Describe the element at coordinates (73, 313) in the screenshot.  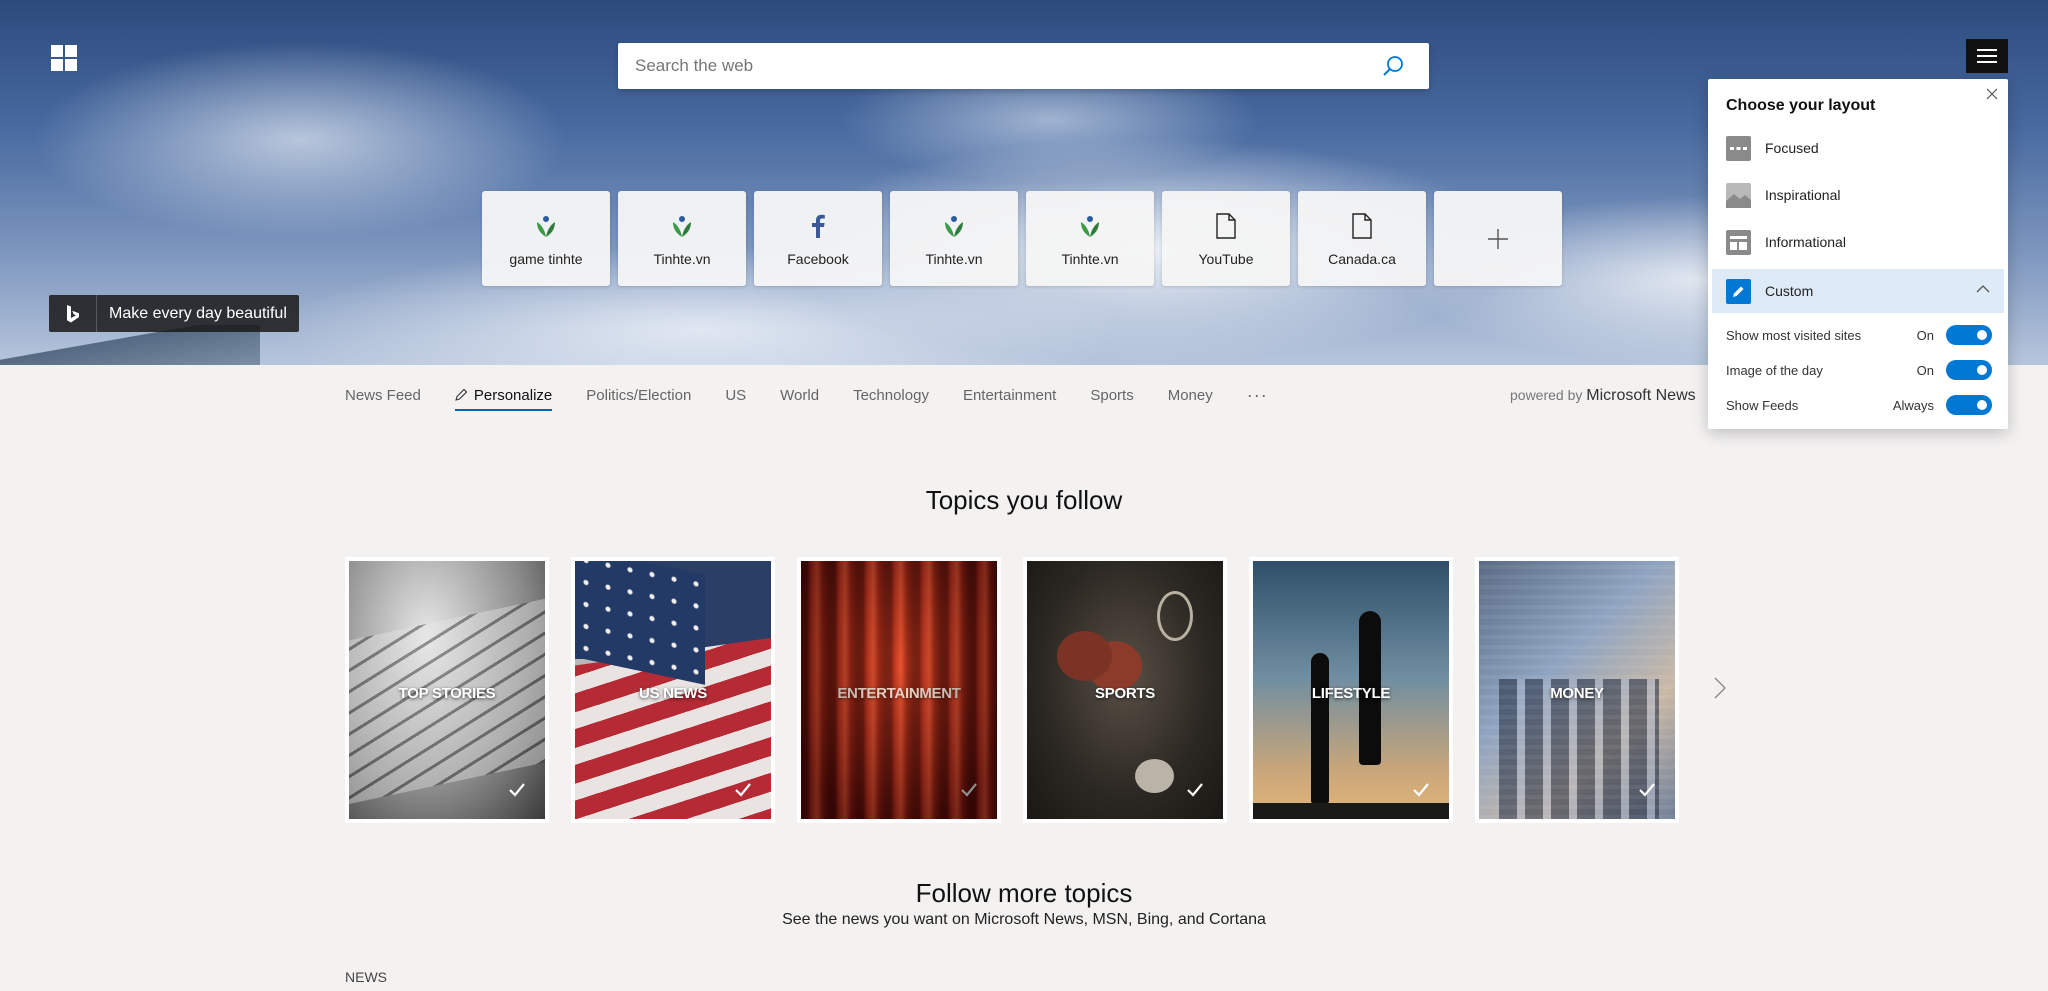
I see `bing-logo-icon` at that location.